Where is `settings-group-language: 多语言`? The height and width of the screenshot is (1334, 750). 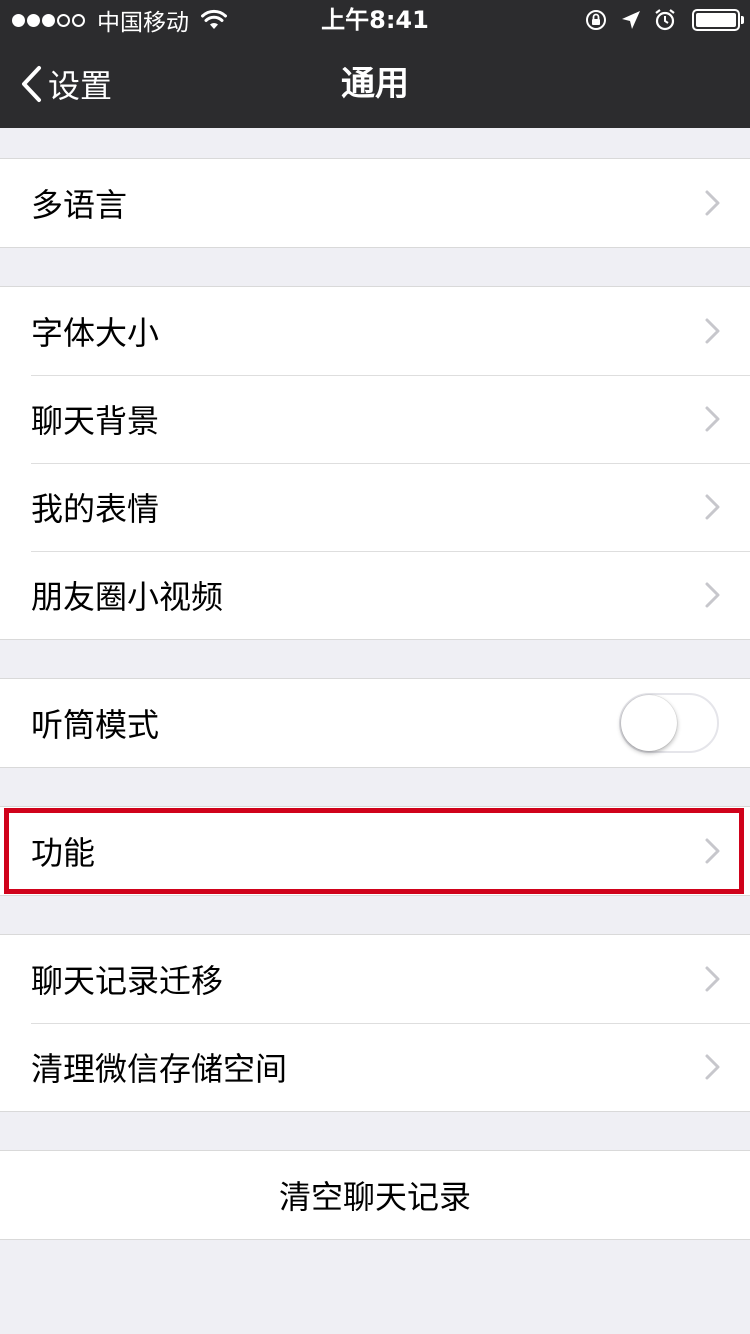 settings-group-language: 多语言 is located at coordinates (375, 203).